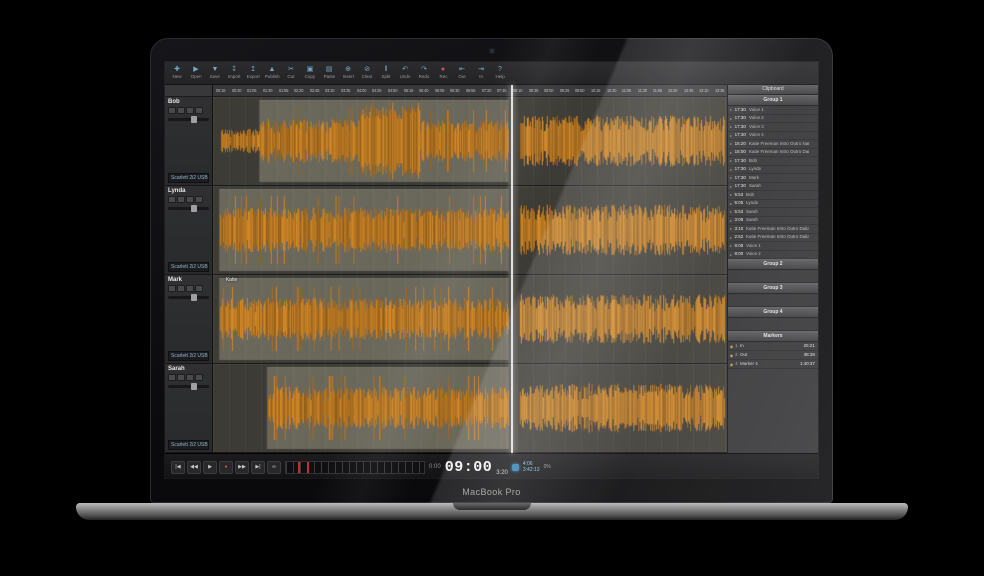  I want to click on toolbar-button: ⊕ Insert, so click(348, 73).